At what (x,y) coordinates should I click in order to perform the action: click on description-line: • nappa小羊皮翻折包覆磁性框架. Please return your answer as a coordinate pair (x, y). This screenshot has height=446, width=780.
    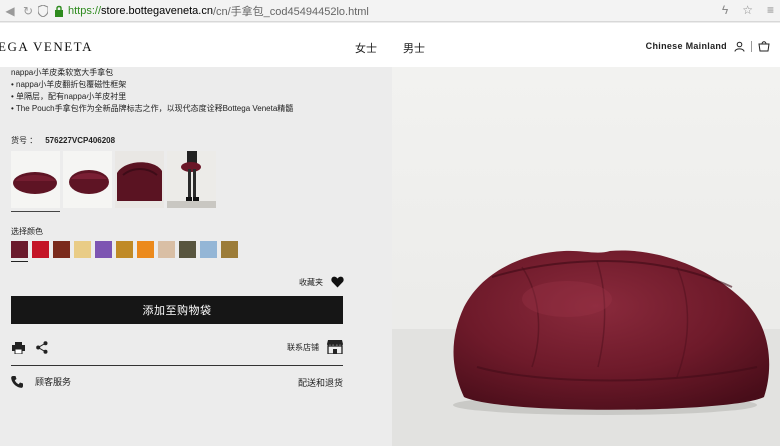
    Looking at the image, I should click on (69, 84).